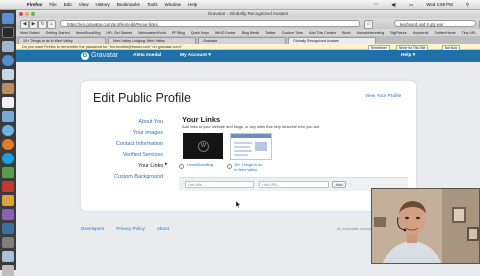  Describe the element at coordinates (163, 230) in the screenshot. I see `footer-about-link: About` at that location.